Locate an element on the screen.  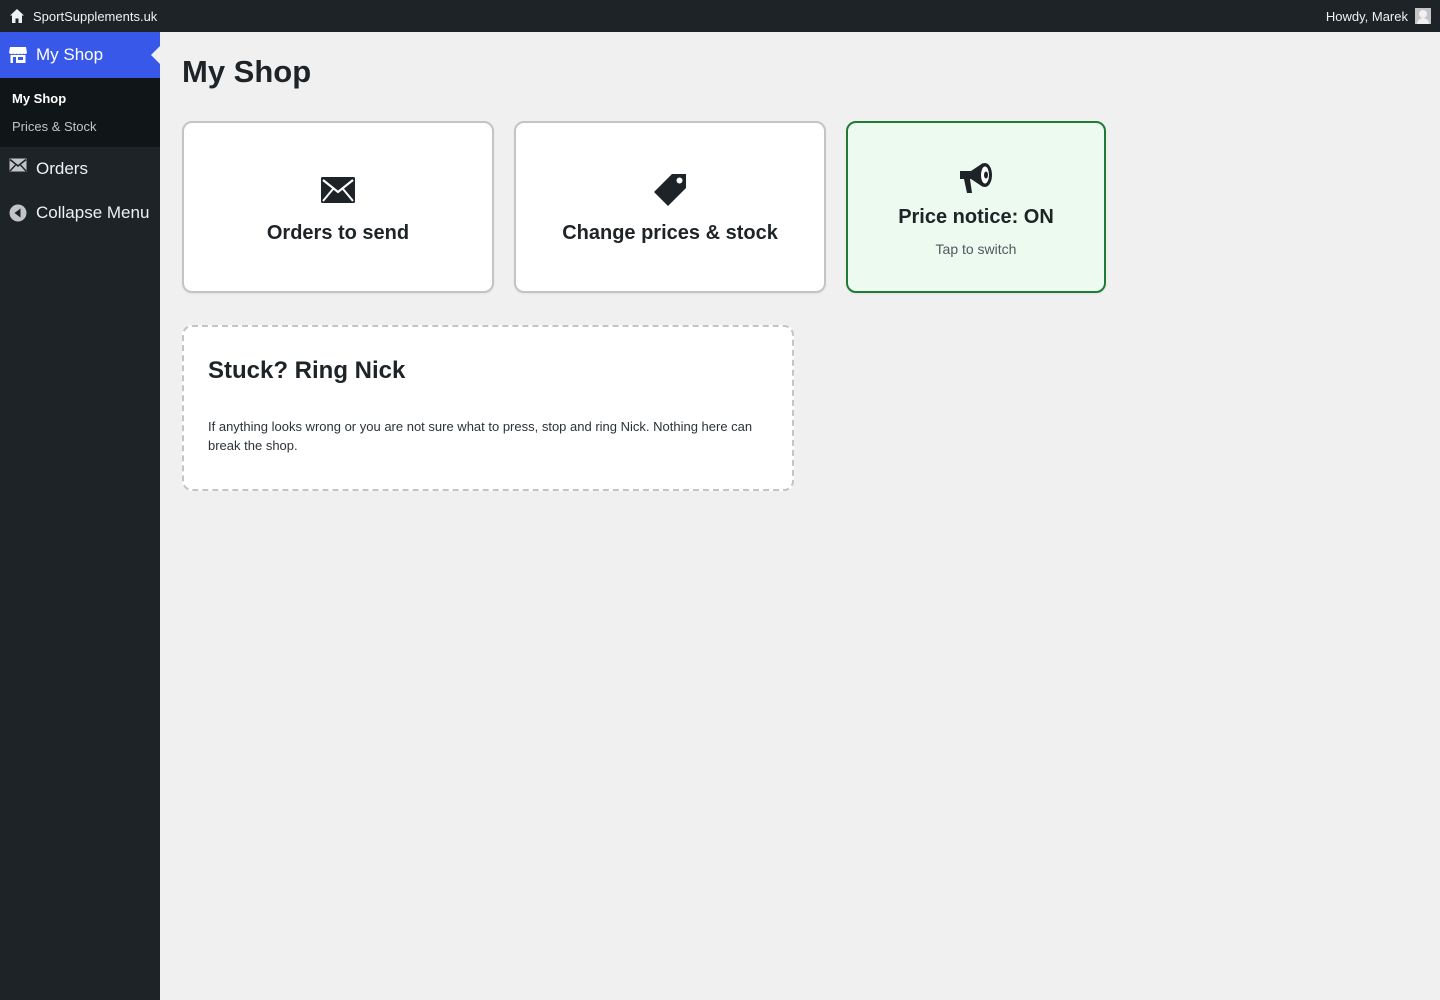
submenu-item-my-shop: My Shop is located at coordinates (80, 99).